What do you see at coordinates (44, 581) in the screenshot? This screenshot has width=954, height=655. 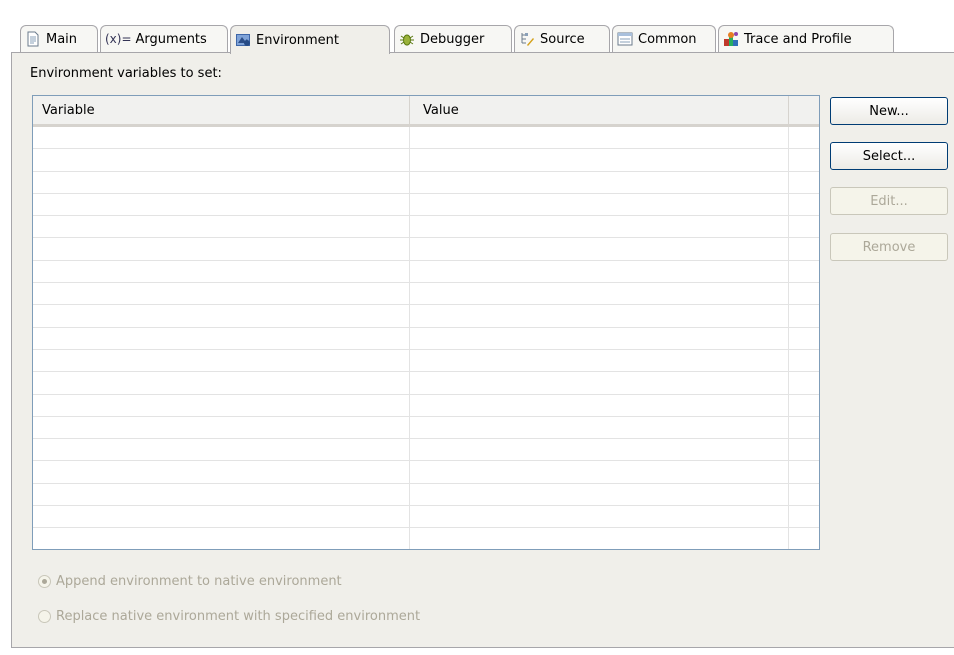 I see `radio-selected-indicator` at bounding box center [44, 581].